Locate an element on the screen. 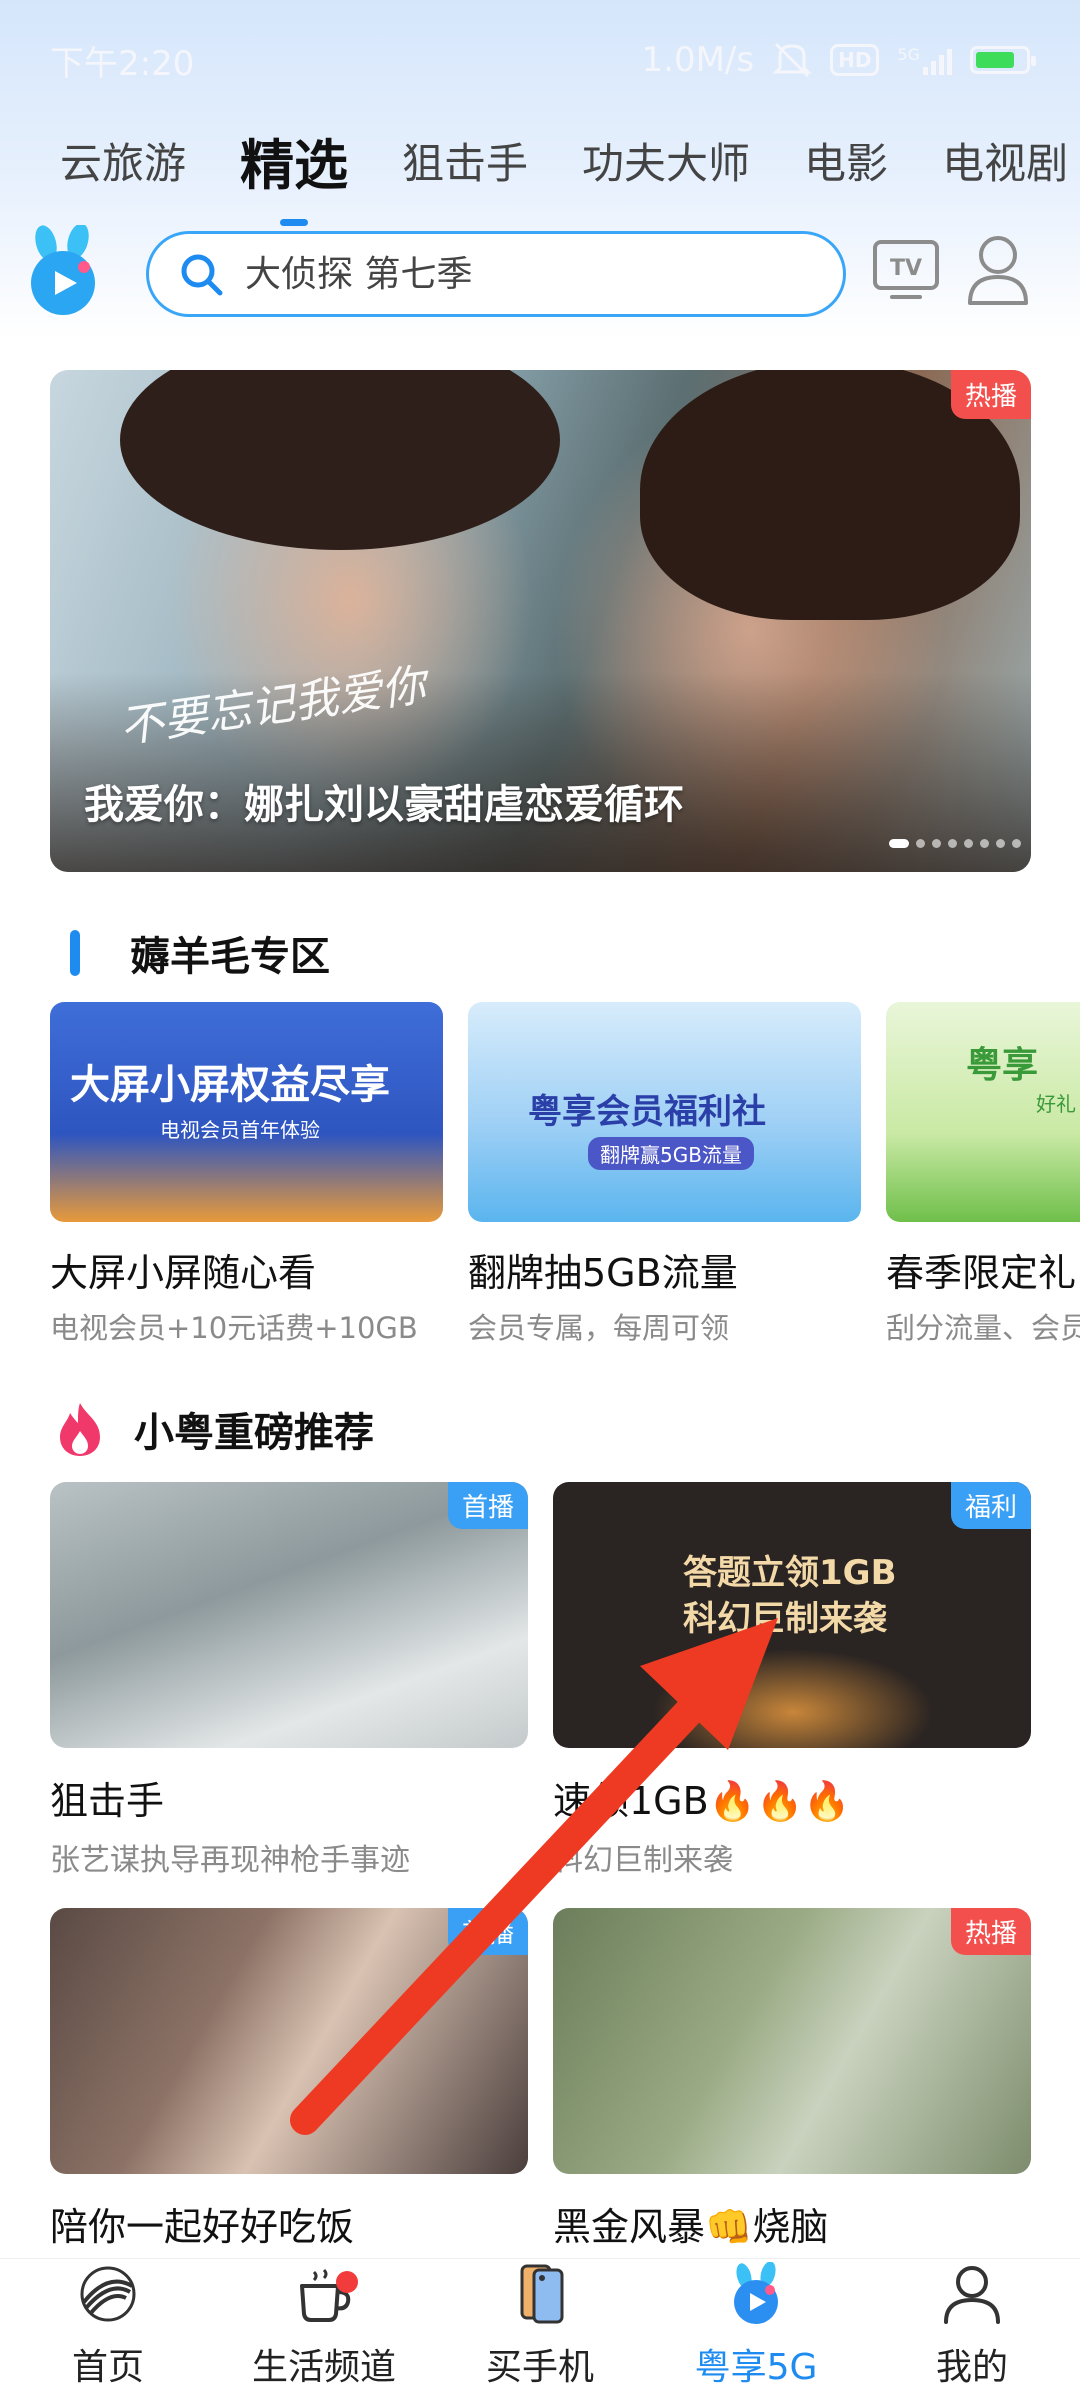 Image resolution: width=1080 pixels, height=2400 pixels. recommend-subtitle: 张艺谋执导再现神枪手事迹 is located at coordinates (230, 1860).